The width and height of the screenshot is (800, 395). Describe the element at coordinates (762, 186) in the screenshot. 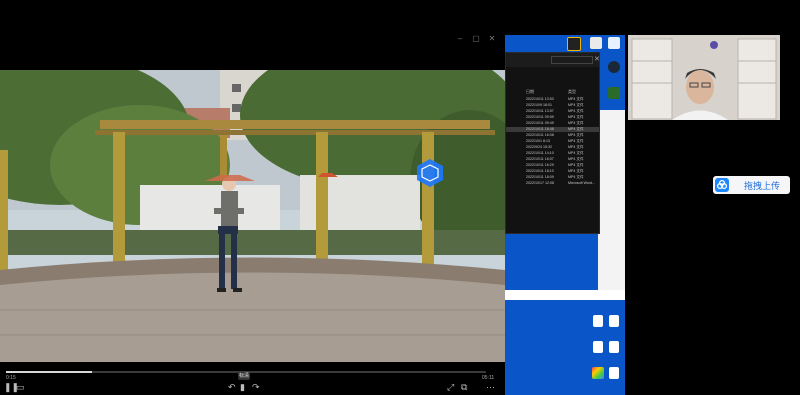

I see `upload-label: 拖拽上传` at that location.